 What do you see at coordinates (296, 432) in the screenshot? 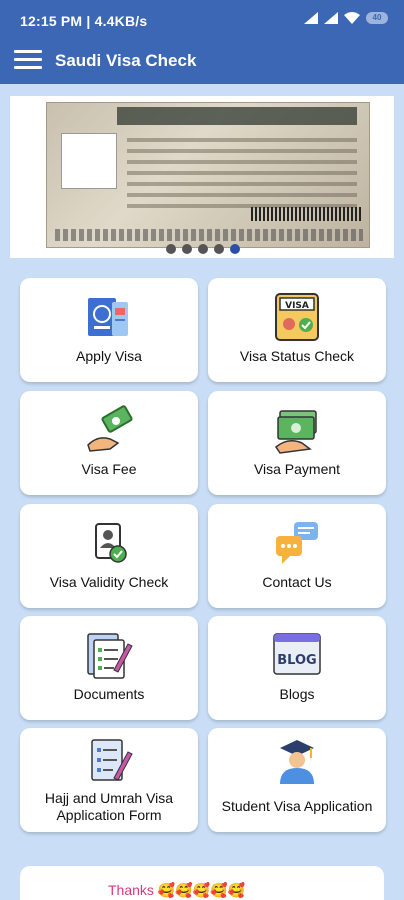
I see `cash-payment-icon` at bounding box center [296, 432].